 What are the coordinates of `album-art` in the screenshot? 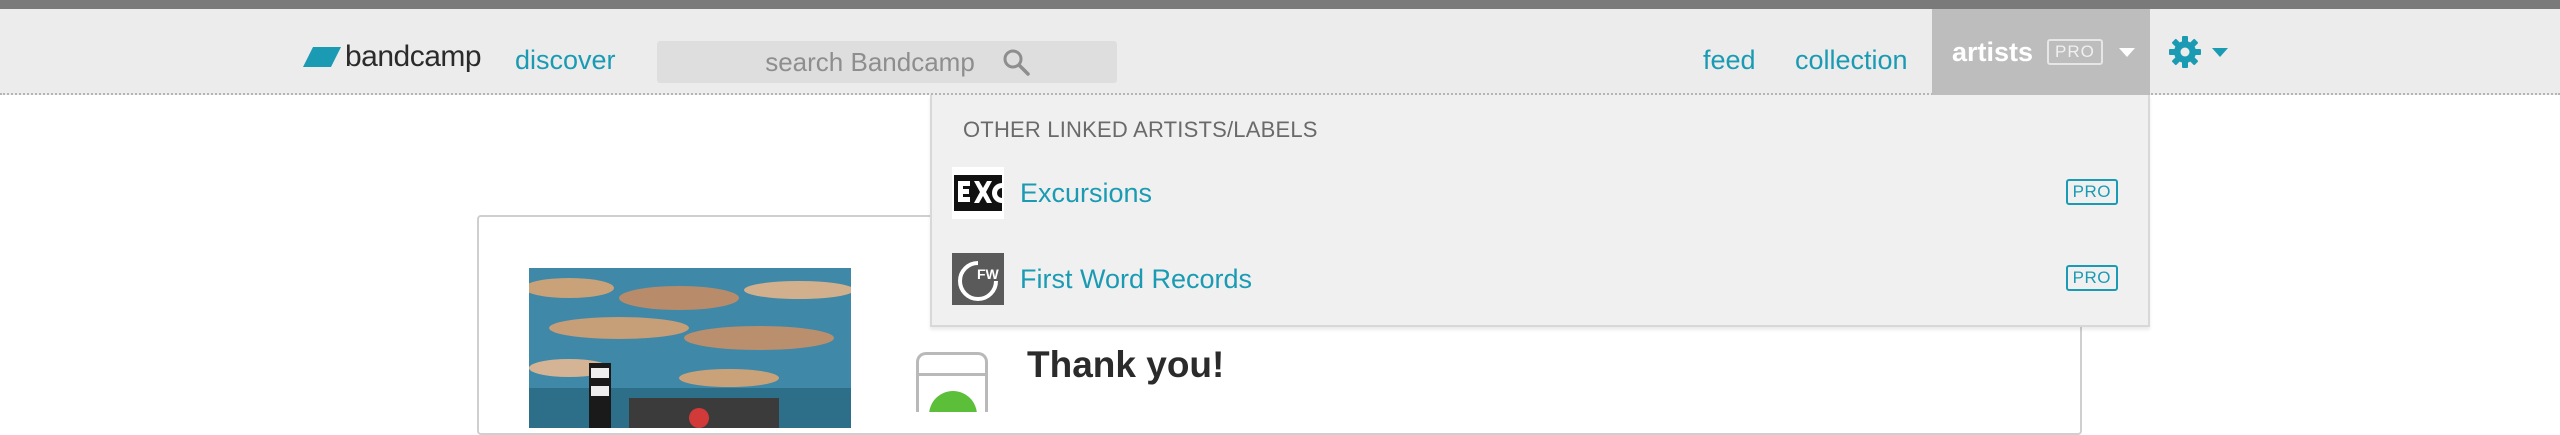 It's located at (690, 348).